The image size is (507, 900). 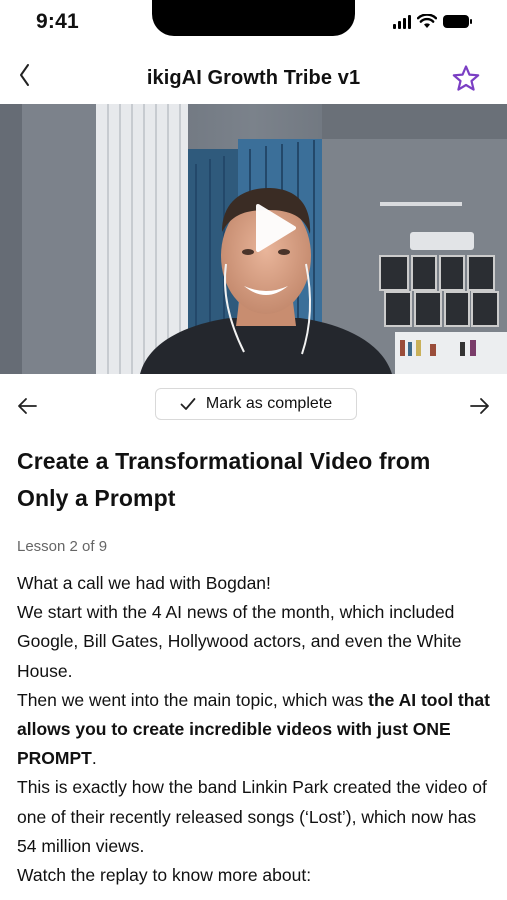 I want to click on cellular-signal-icon, so click(x=402, y=21).